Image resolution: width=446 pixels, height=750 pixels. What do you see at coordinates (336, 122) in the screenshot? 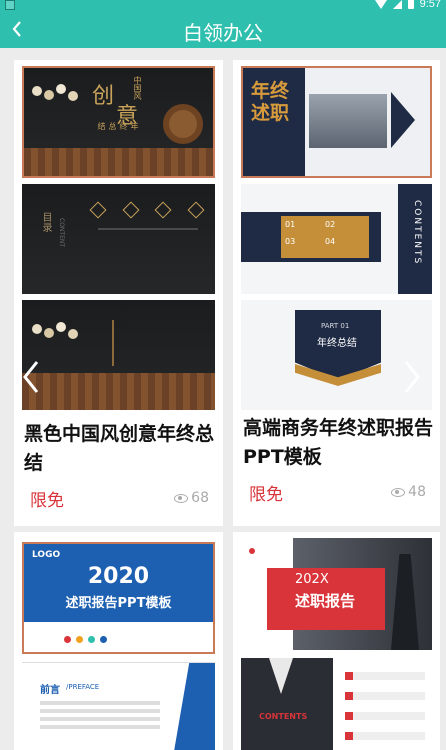
I see `slide-thumbnail: 年终述职` at bounding box center [336, 122].